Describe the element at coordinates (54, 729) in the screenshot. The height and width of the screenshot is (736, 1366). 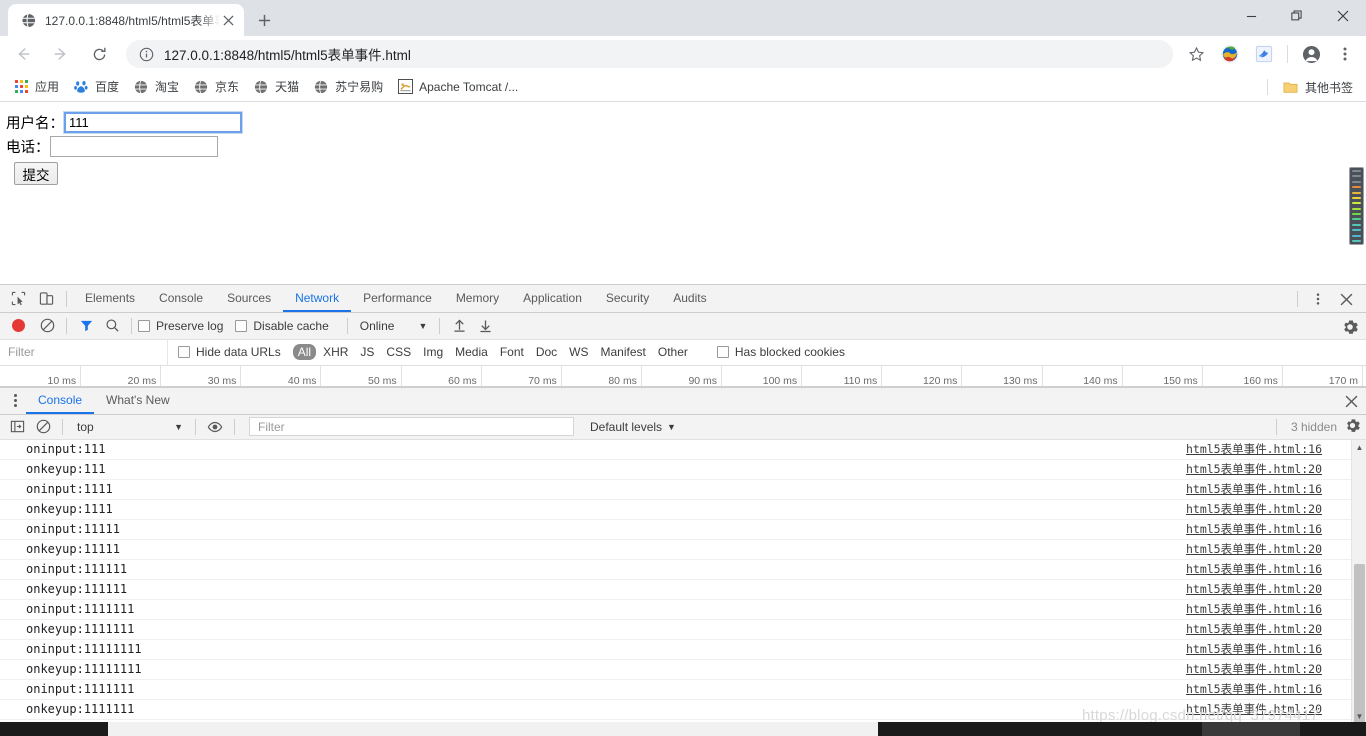
I see `taskbar-start-area` at that location.